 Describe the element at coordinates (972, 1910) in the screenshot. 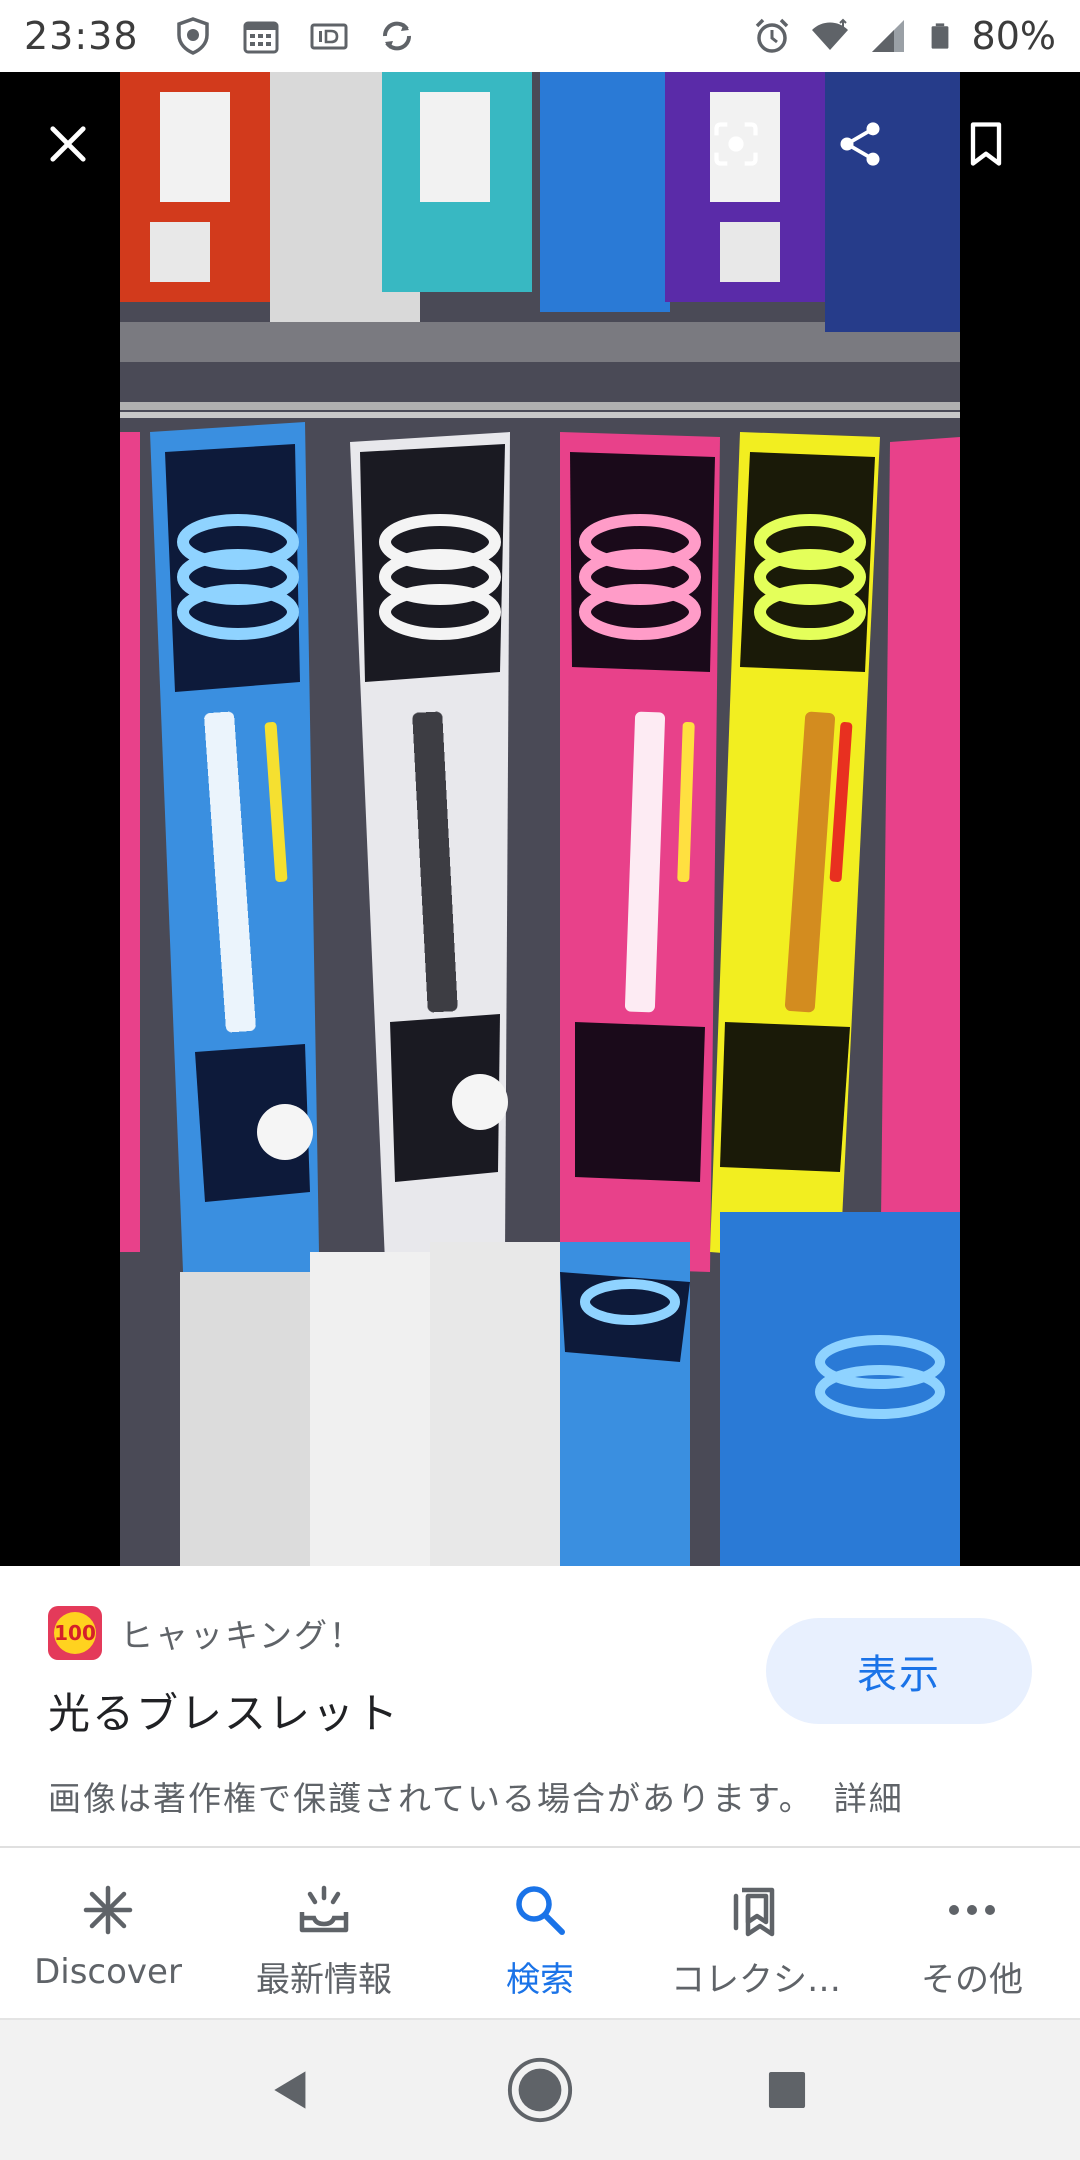

I see `more-icon` at that location.